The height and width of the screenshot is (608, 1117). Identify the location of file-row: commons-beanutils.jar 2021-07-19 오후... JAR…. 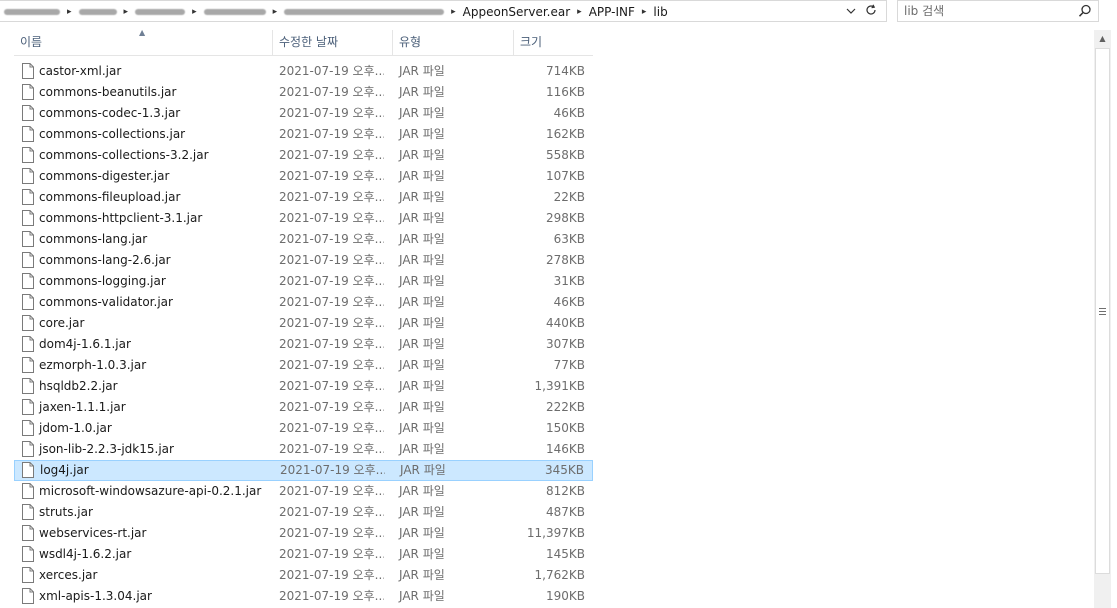
(303, 92).